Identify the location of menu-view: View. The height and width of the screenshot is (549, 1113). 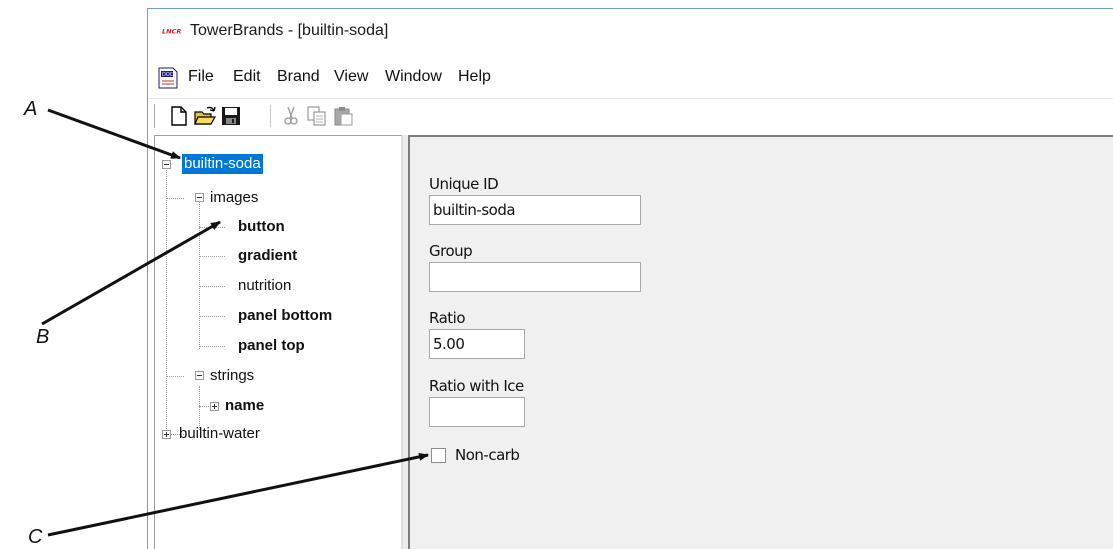
(351, 77).